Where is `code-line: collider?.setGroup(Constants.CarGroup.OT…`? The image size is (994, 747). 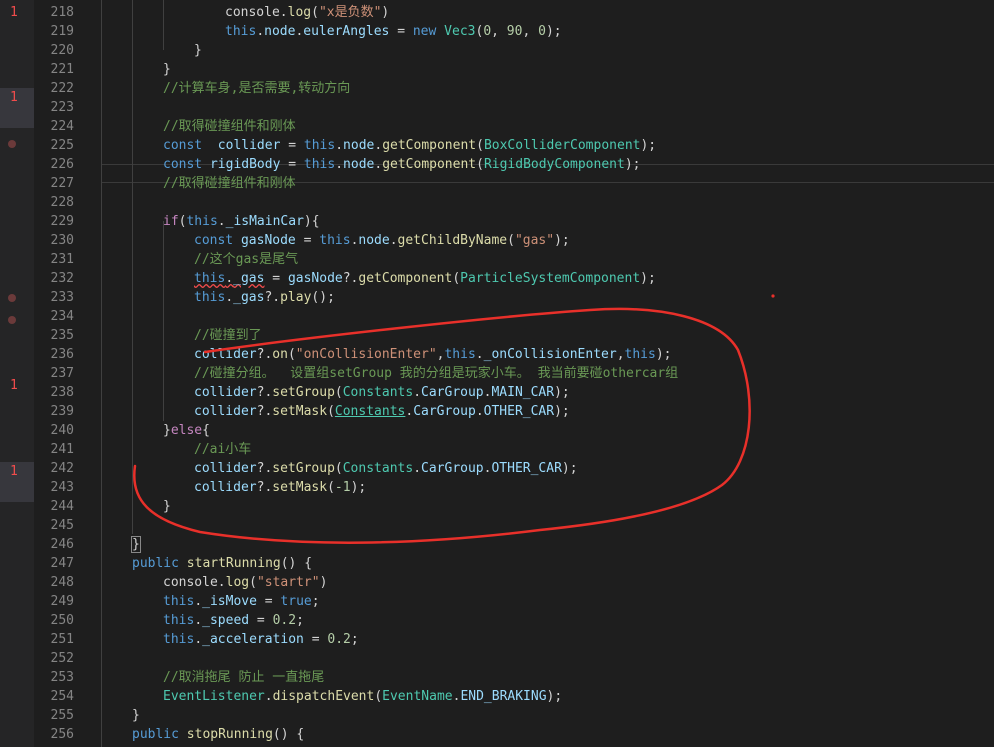
code-line: collider?.setGroup(Constants.CarGroup.OT… is located at coordinates (386, 468).